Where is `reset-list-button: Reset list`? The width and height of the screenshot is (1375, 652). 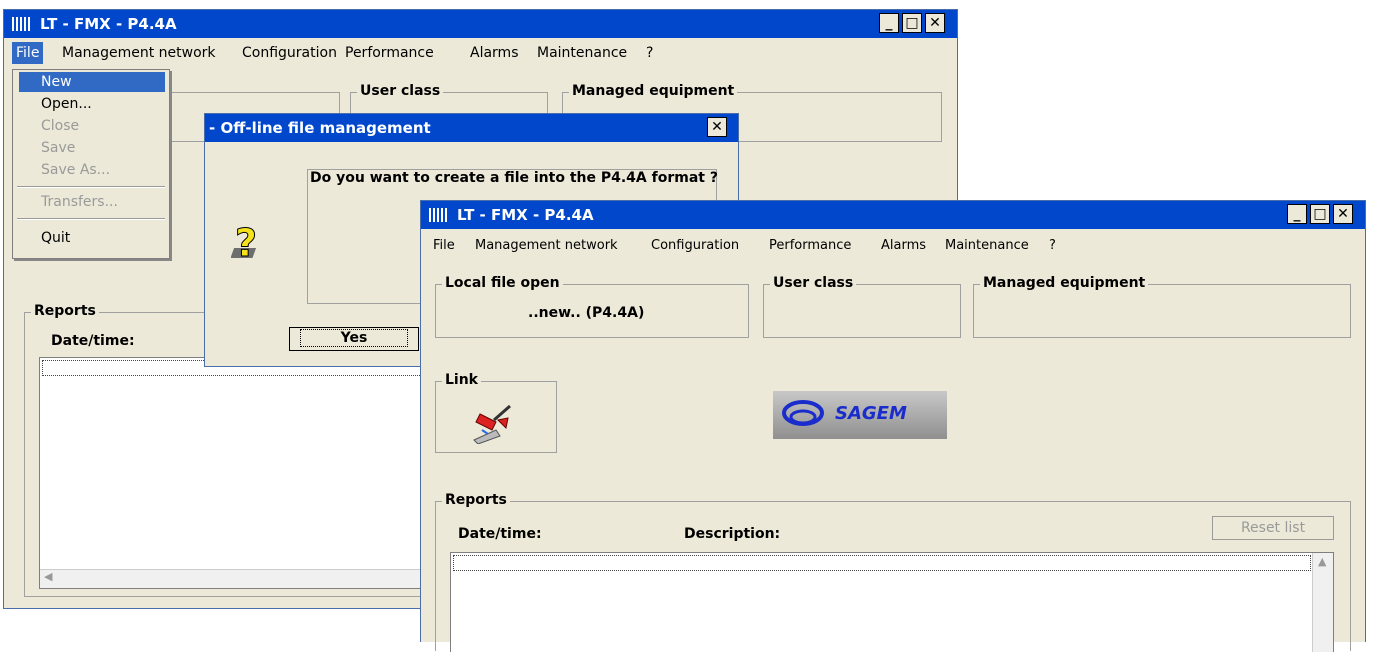
reset-list-button: Reset list is located at coordinates (1273, 528).